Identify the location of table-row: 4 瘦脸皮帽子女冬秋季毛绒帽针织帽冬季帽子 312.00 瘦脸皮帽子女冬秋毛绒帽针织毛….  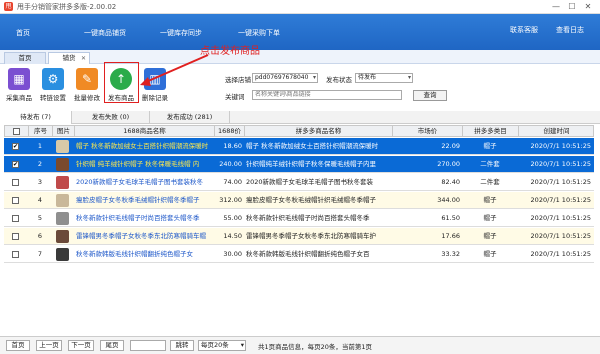
(299, 200).